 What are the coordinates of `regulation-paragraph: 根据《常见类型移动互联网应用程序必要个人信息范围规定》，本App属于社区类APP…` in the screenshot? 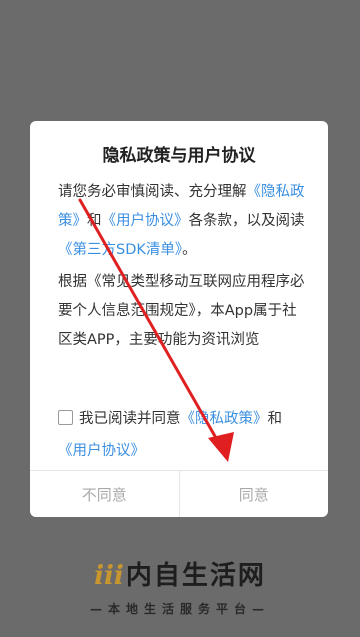 It's located at (181, 311).